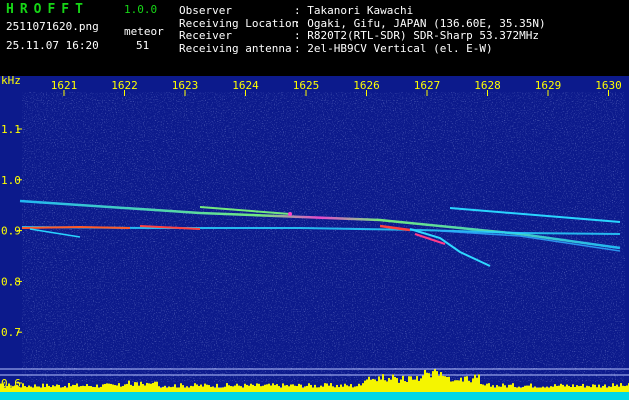 The width and height of the screenshot is (629, 400). What do you see at coordinates (314, 396) in the screenshot?
I see `power-baseline` at bounding box center [314, 396].